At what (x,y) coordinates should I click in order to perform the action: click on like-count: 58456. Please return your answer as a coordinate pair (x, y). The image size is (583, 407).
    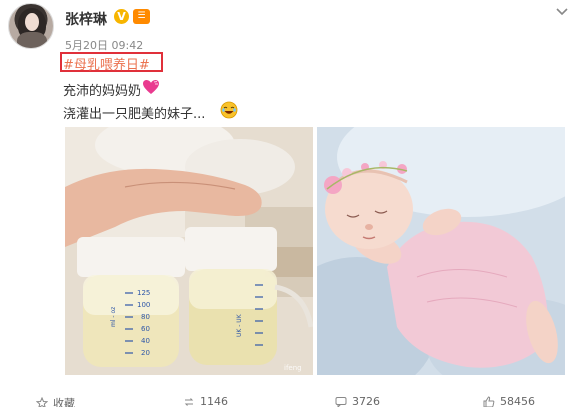
    Looking at the image, I should click on (517, 401).